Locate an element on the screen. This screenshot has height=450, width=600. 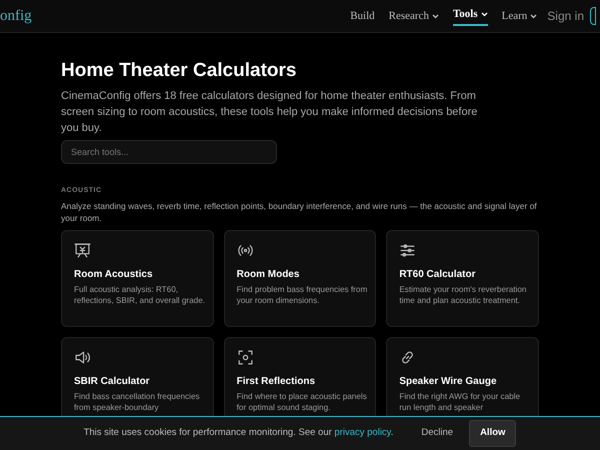
allow-button: Allow is located at coordinates (492, 433).